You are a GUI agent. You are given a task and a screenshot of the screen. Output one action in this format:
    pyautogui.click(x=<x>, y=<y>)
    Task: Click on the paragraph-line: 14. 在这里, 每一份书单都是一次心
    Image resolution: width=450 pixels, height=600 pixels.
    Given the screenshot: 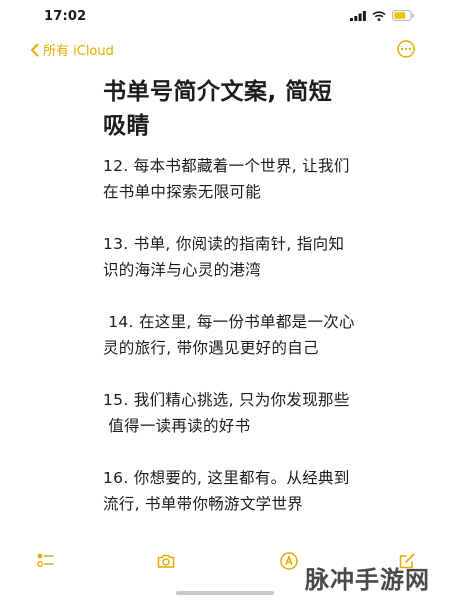 What is the action you would take?
    pyautogui.click(x=229, y=322)
    